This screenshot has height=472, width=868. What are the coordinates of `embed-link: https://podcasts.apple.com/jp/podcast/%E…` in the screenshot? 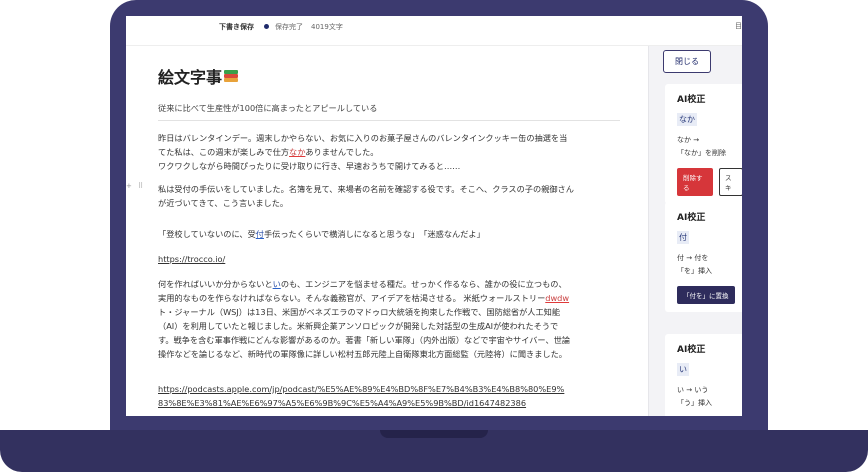 It's located at (393, 389).